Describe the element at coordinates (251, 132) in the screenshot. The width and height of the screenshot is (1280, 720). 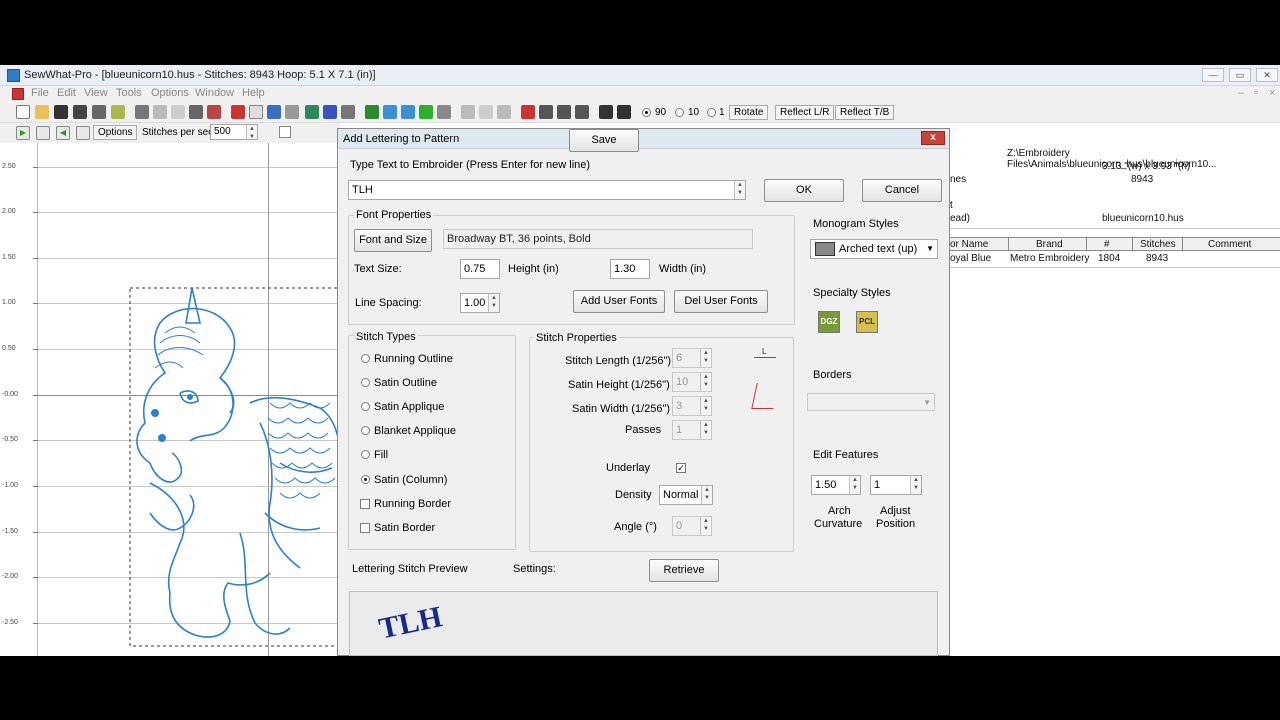
I see `stitches-spinner: ▲ ▼` at that location.